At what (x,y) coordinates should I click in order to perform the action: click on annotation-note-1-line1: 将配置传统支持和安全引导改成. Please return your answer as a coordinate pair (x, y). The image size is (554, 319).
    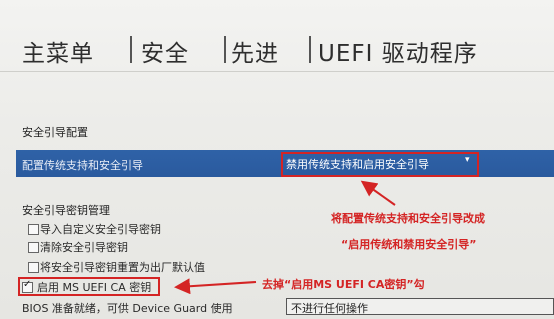
    Looking at the image, I should click on (408, 218).